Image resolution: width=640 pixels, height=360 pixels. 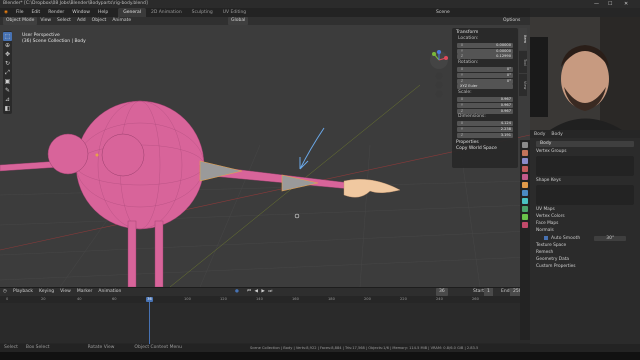 What do you see at coordinates (585, 144) in the screenshot?
I see `mesh-name-field: Body` at bounding box center [585, 144].